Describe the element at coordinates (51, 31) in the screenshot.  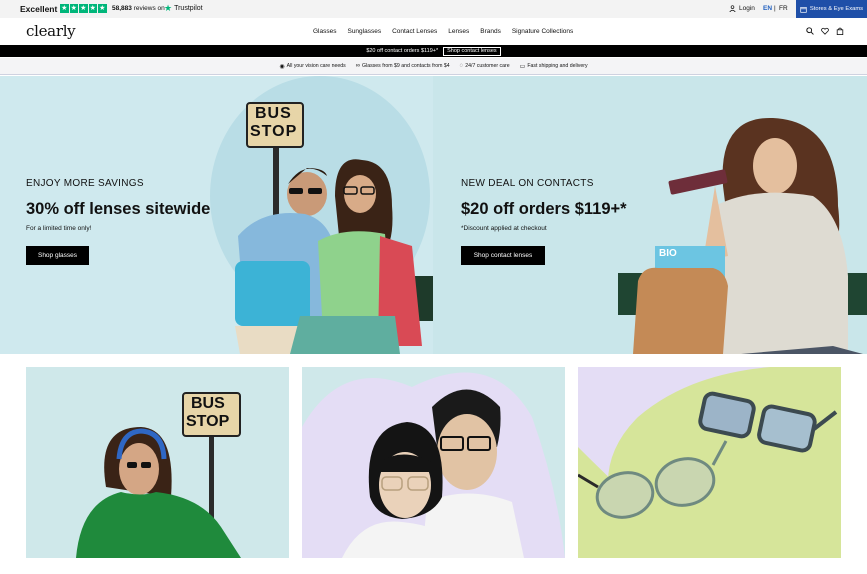
I see `clearly-logo: clearly` at that location.